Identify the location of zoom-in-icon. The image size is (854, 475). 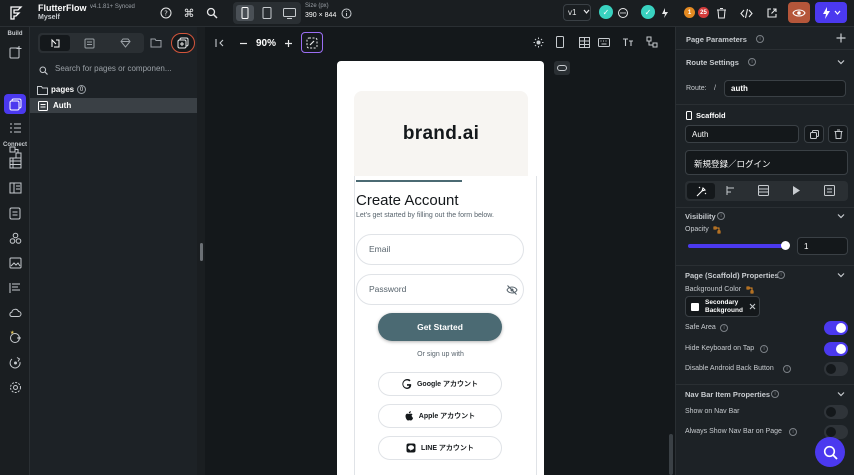
(288, 43).